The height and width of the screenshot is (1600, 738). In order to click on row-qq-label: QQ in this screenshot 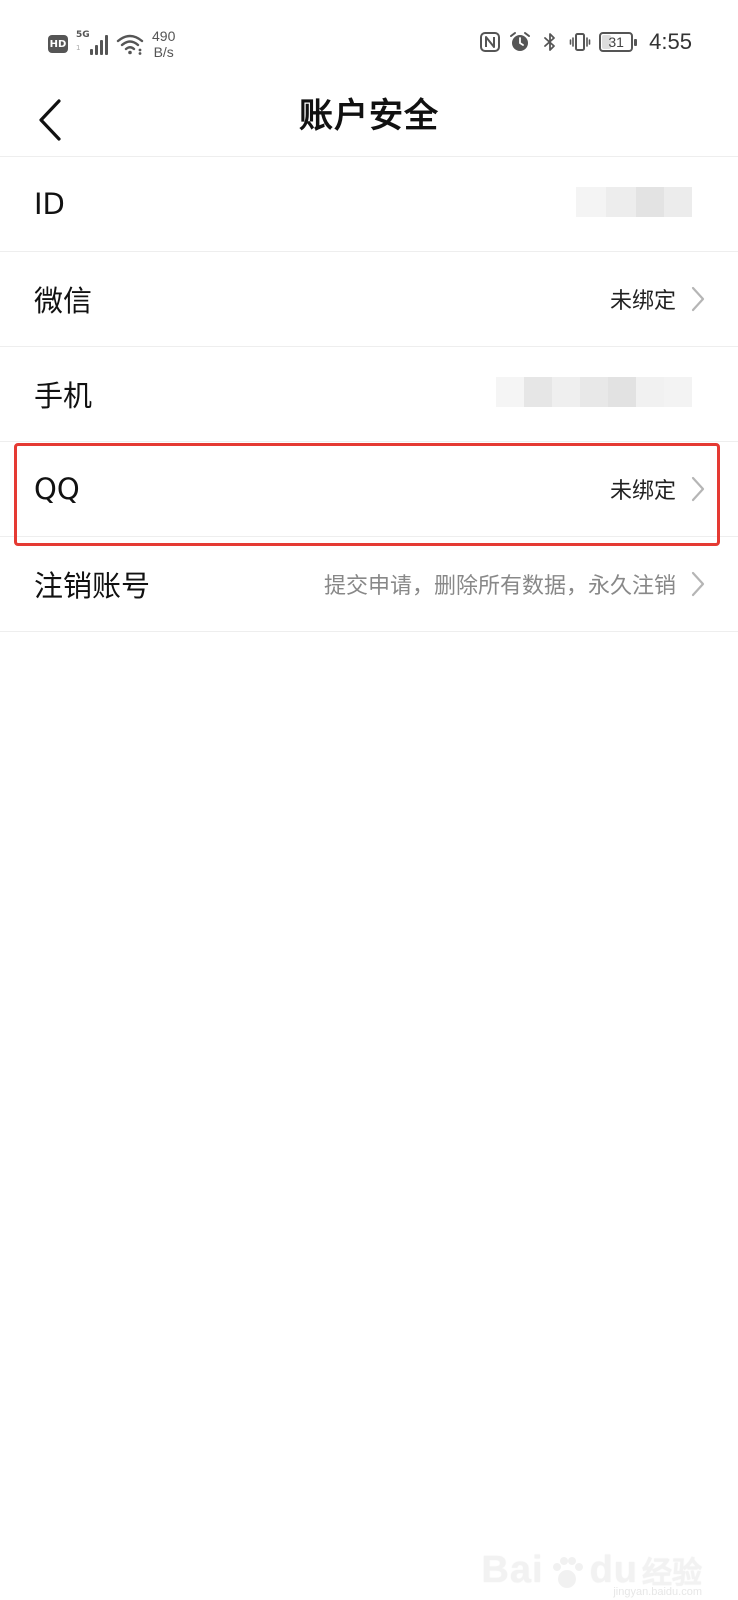, I will do `click(57, 489)`.